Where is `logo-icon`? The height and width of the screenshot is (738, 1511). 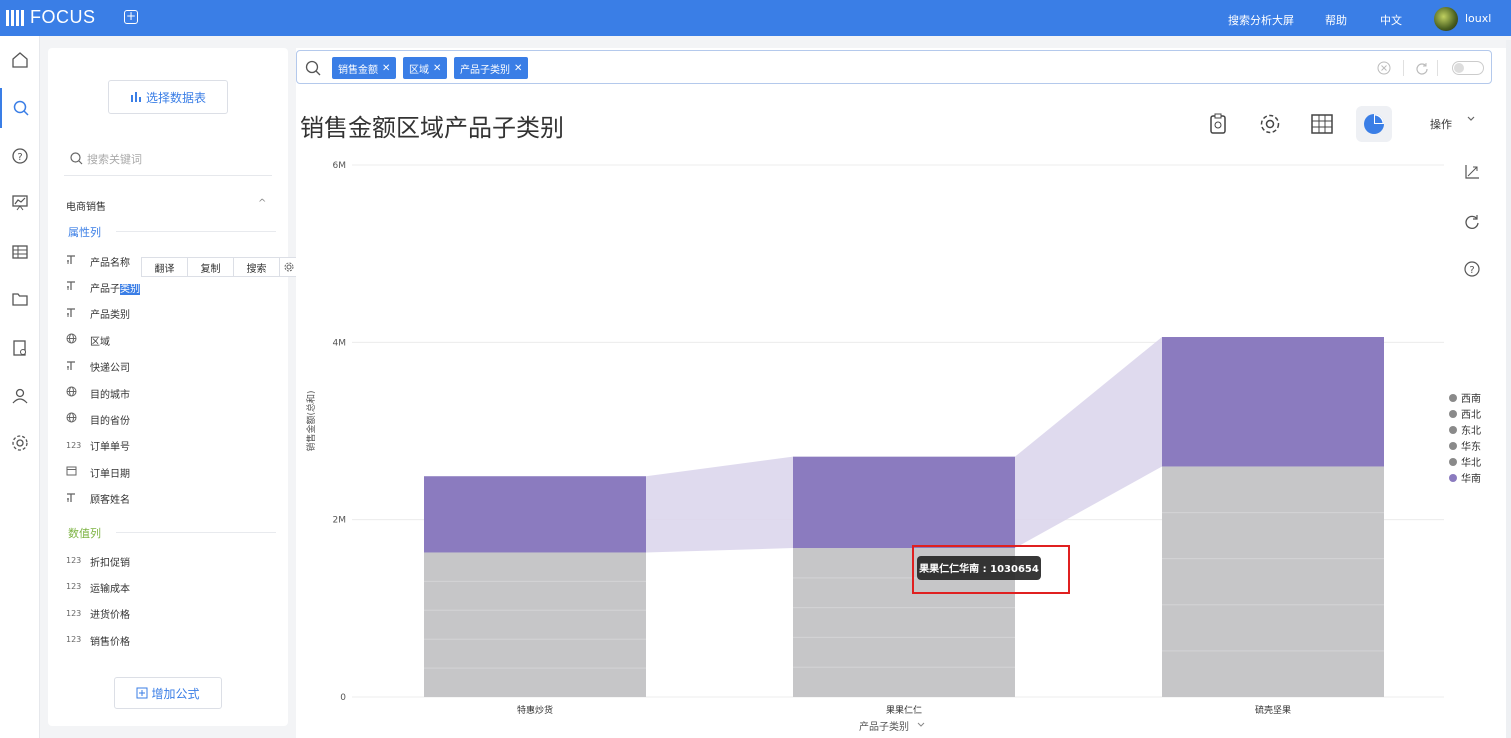
logo-icon is located at coordinates (15, 17).